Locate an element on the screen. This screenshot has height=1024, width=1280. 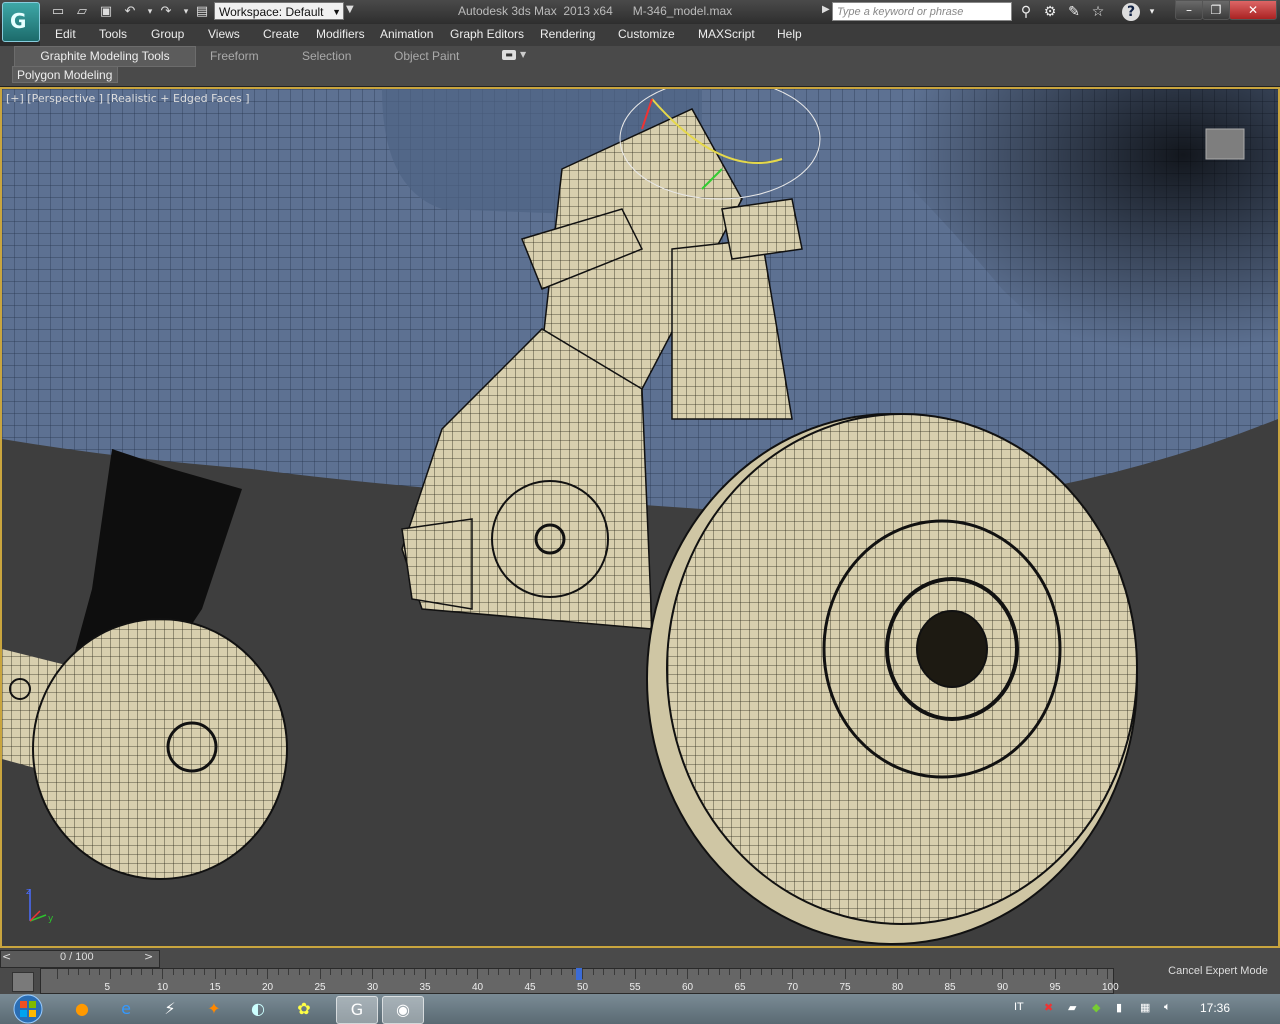
project-folder-icon: ▤ is located at coordinates (202, 12).